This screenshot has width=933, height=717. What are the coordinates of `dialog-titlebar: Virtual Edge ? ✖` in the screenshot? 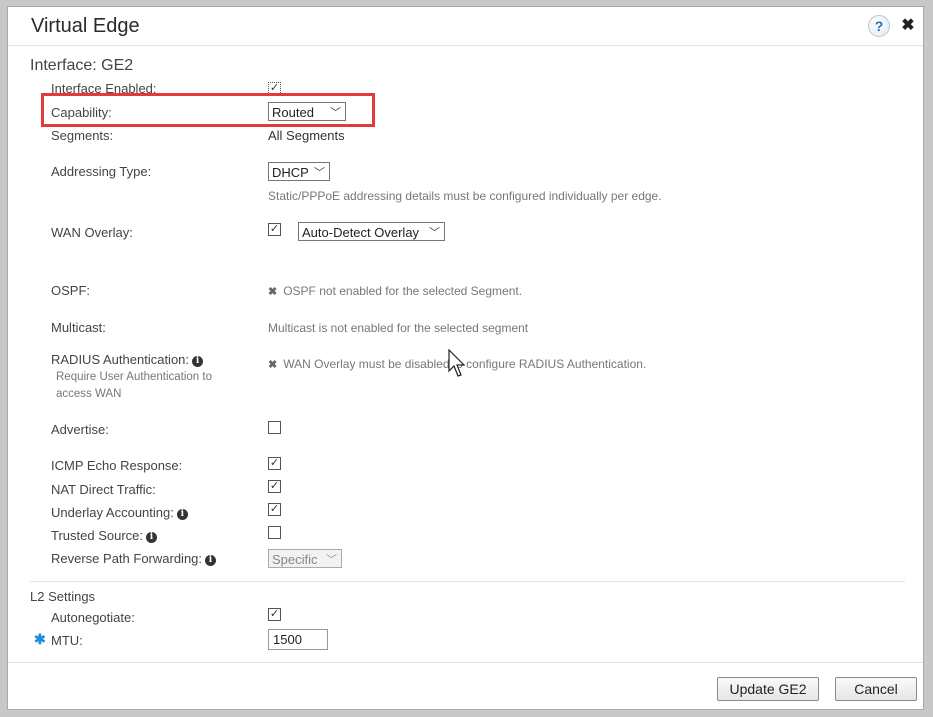 It's located at (465, 26).